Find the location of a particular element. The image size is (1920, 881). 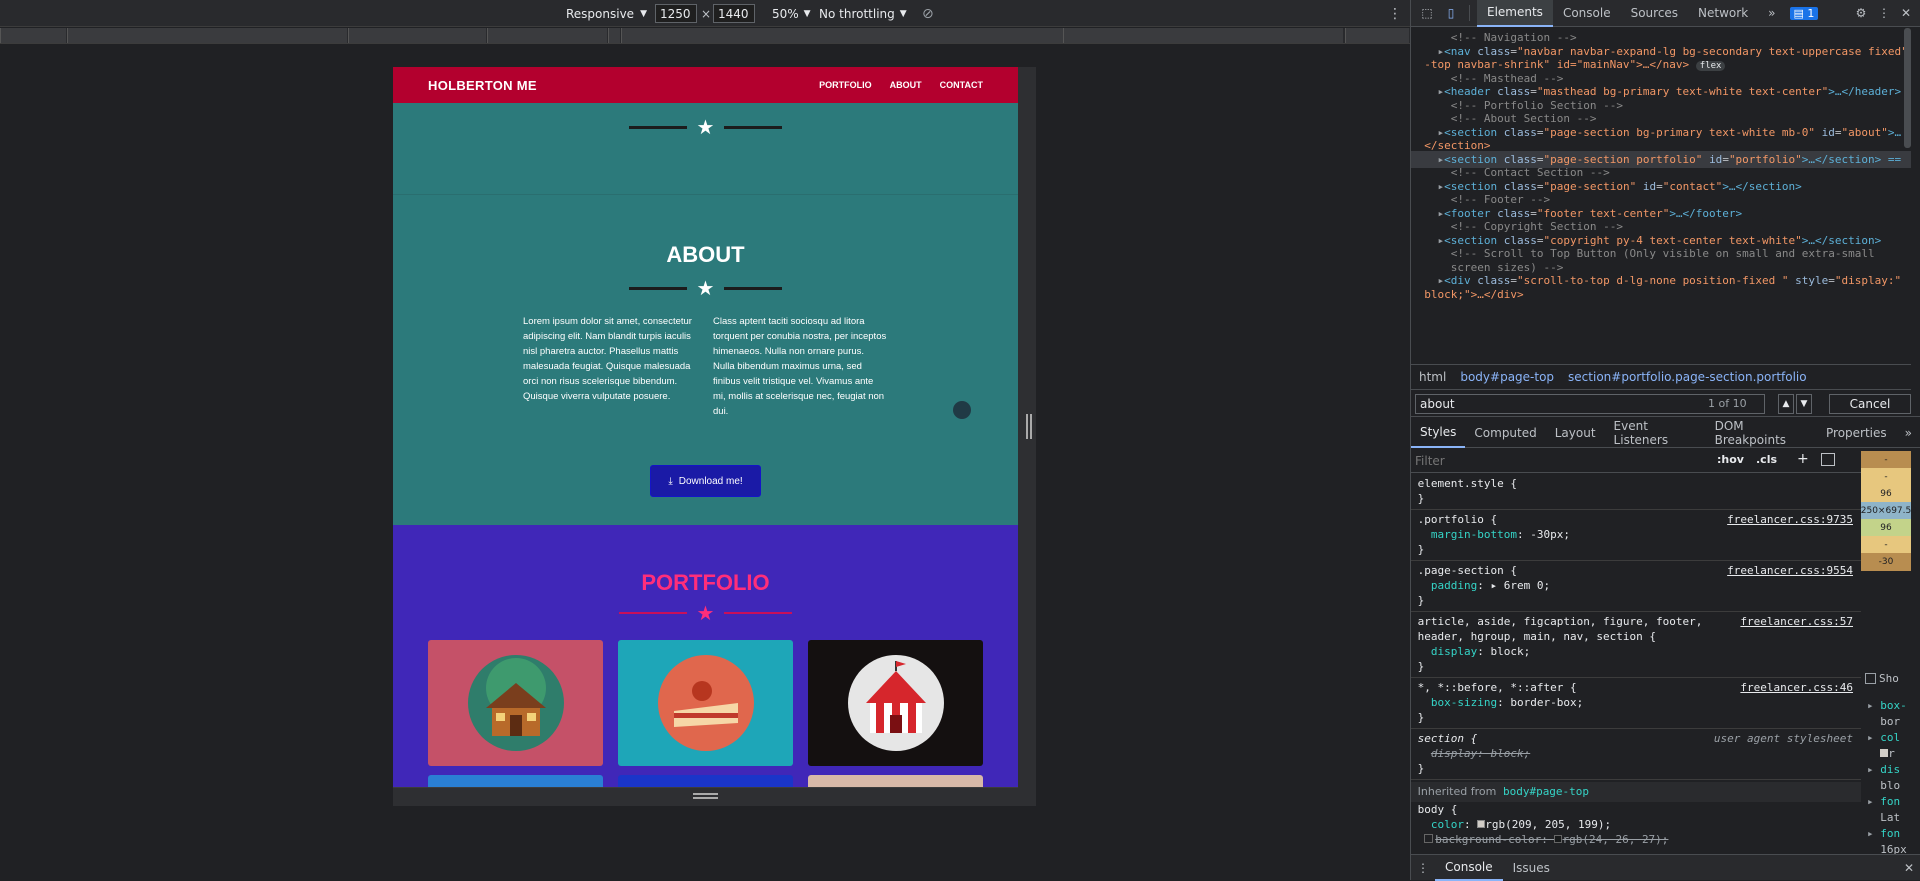

crumb-html: html is located at coordinates (1432, 377).